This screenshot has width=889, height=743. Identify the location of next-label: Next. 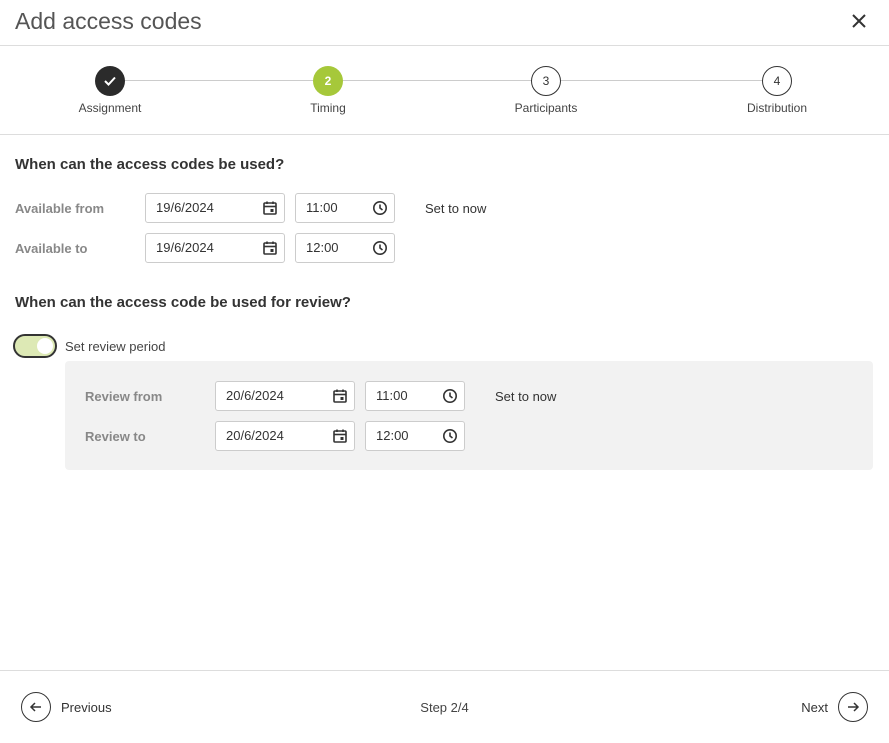
(814, 707).